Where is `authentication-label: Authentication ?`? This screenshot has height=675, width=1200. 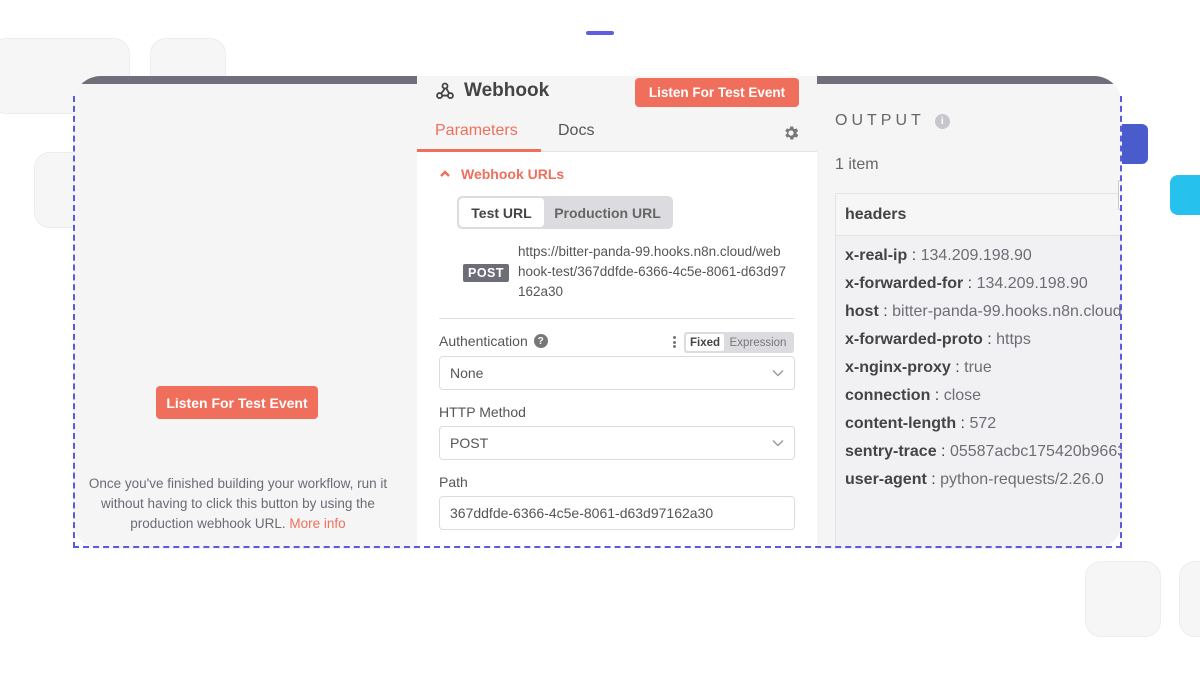
authentication-label: Authentication ? is located at coordinates (493, 341).